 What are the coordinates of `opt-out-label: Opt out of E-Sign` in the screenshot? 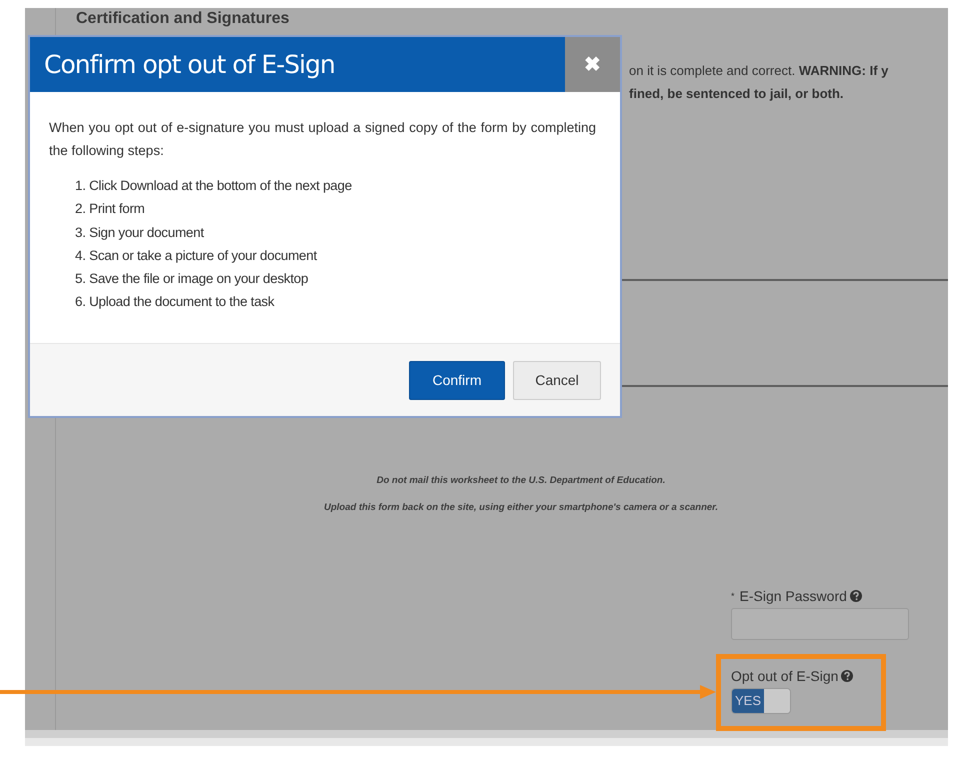 It's located at (784, 676).